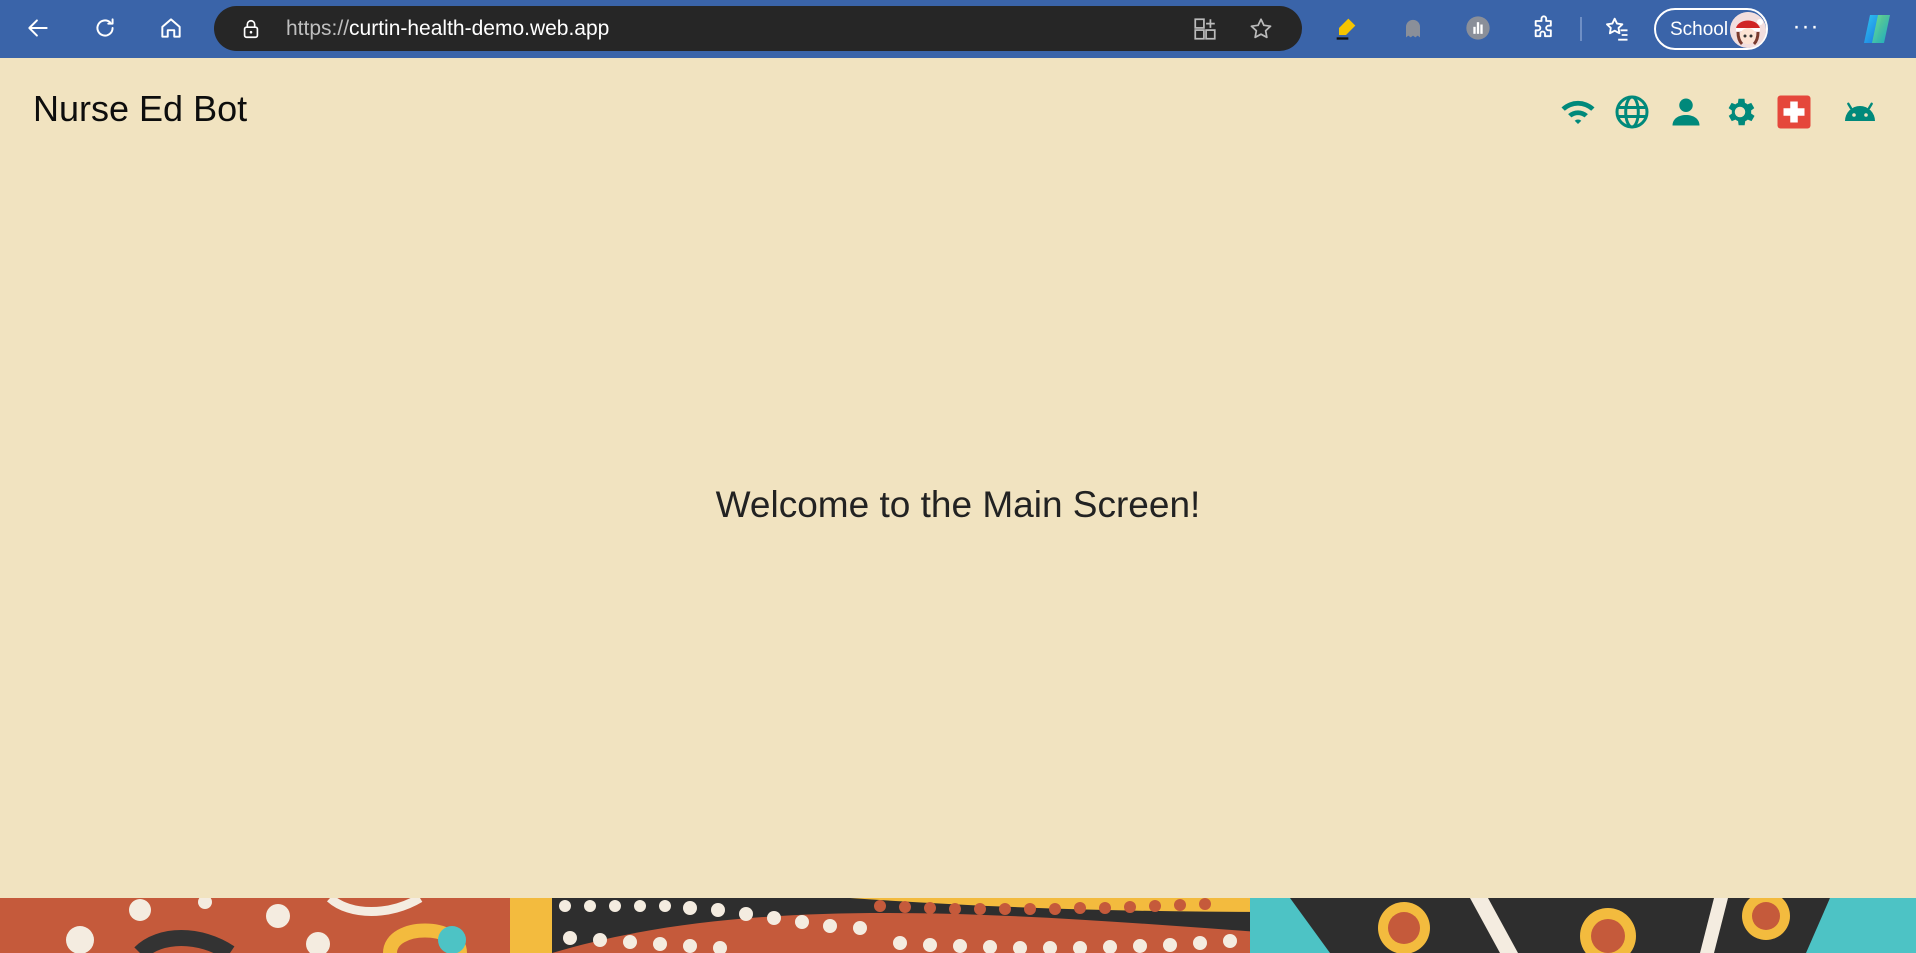 This screenshot has width=1916, height=953. I want to click on puzzle-icon, so click(1543, 26).